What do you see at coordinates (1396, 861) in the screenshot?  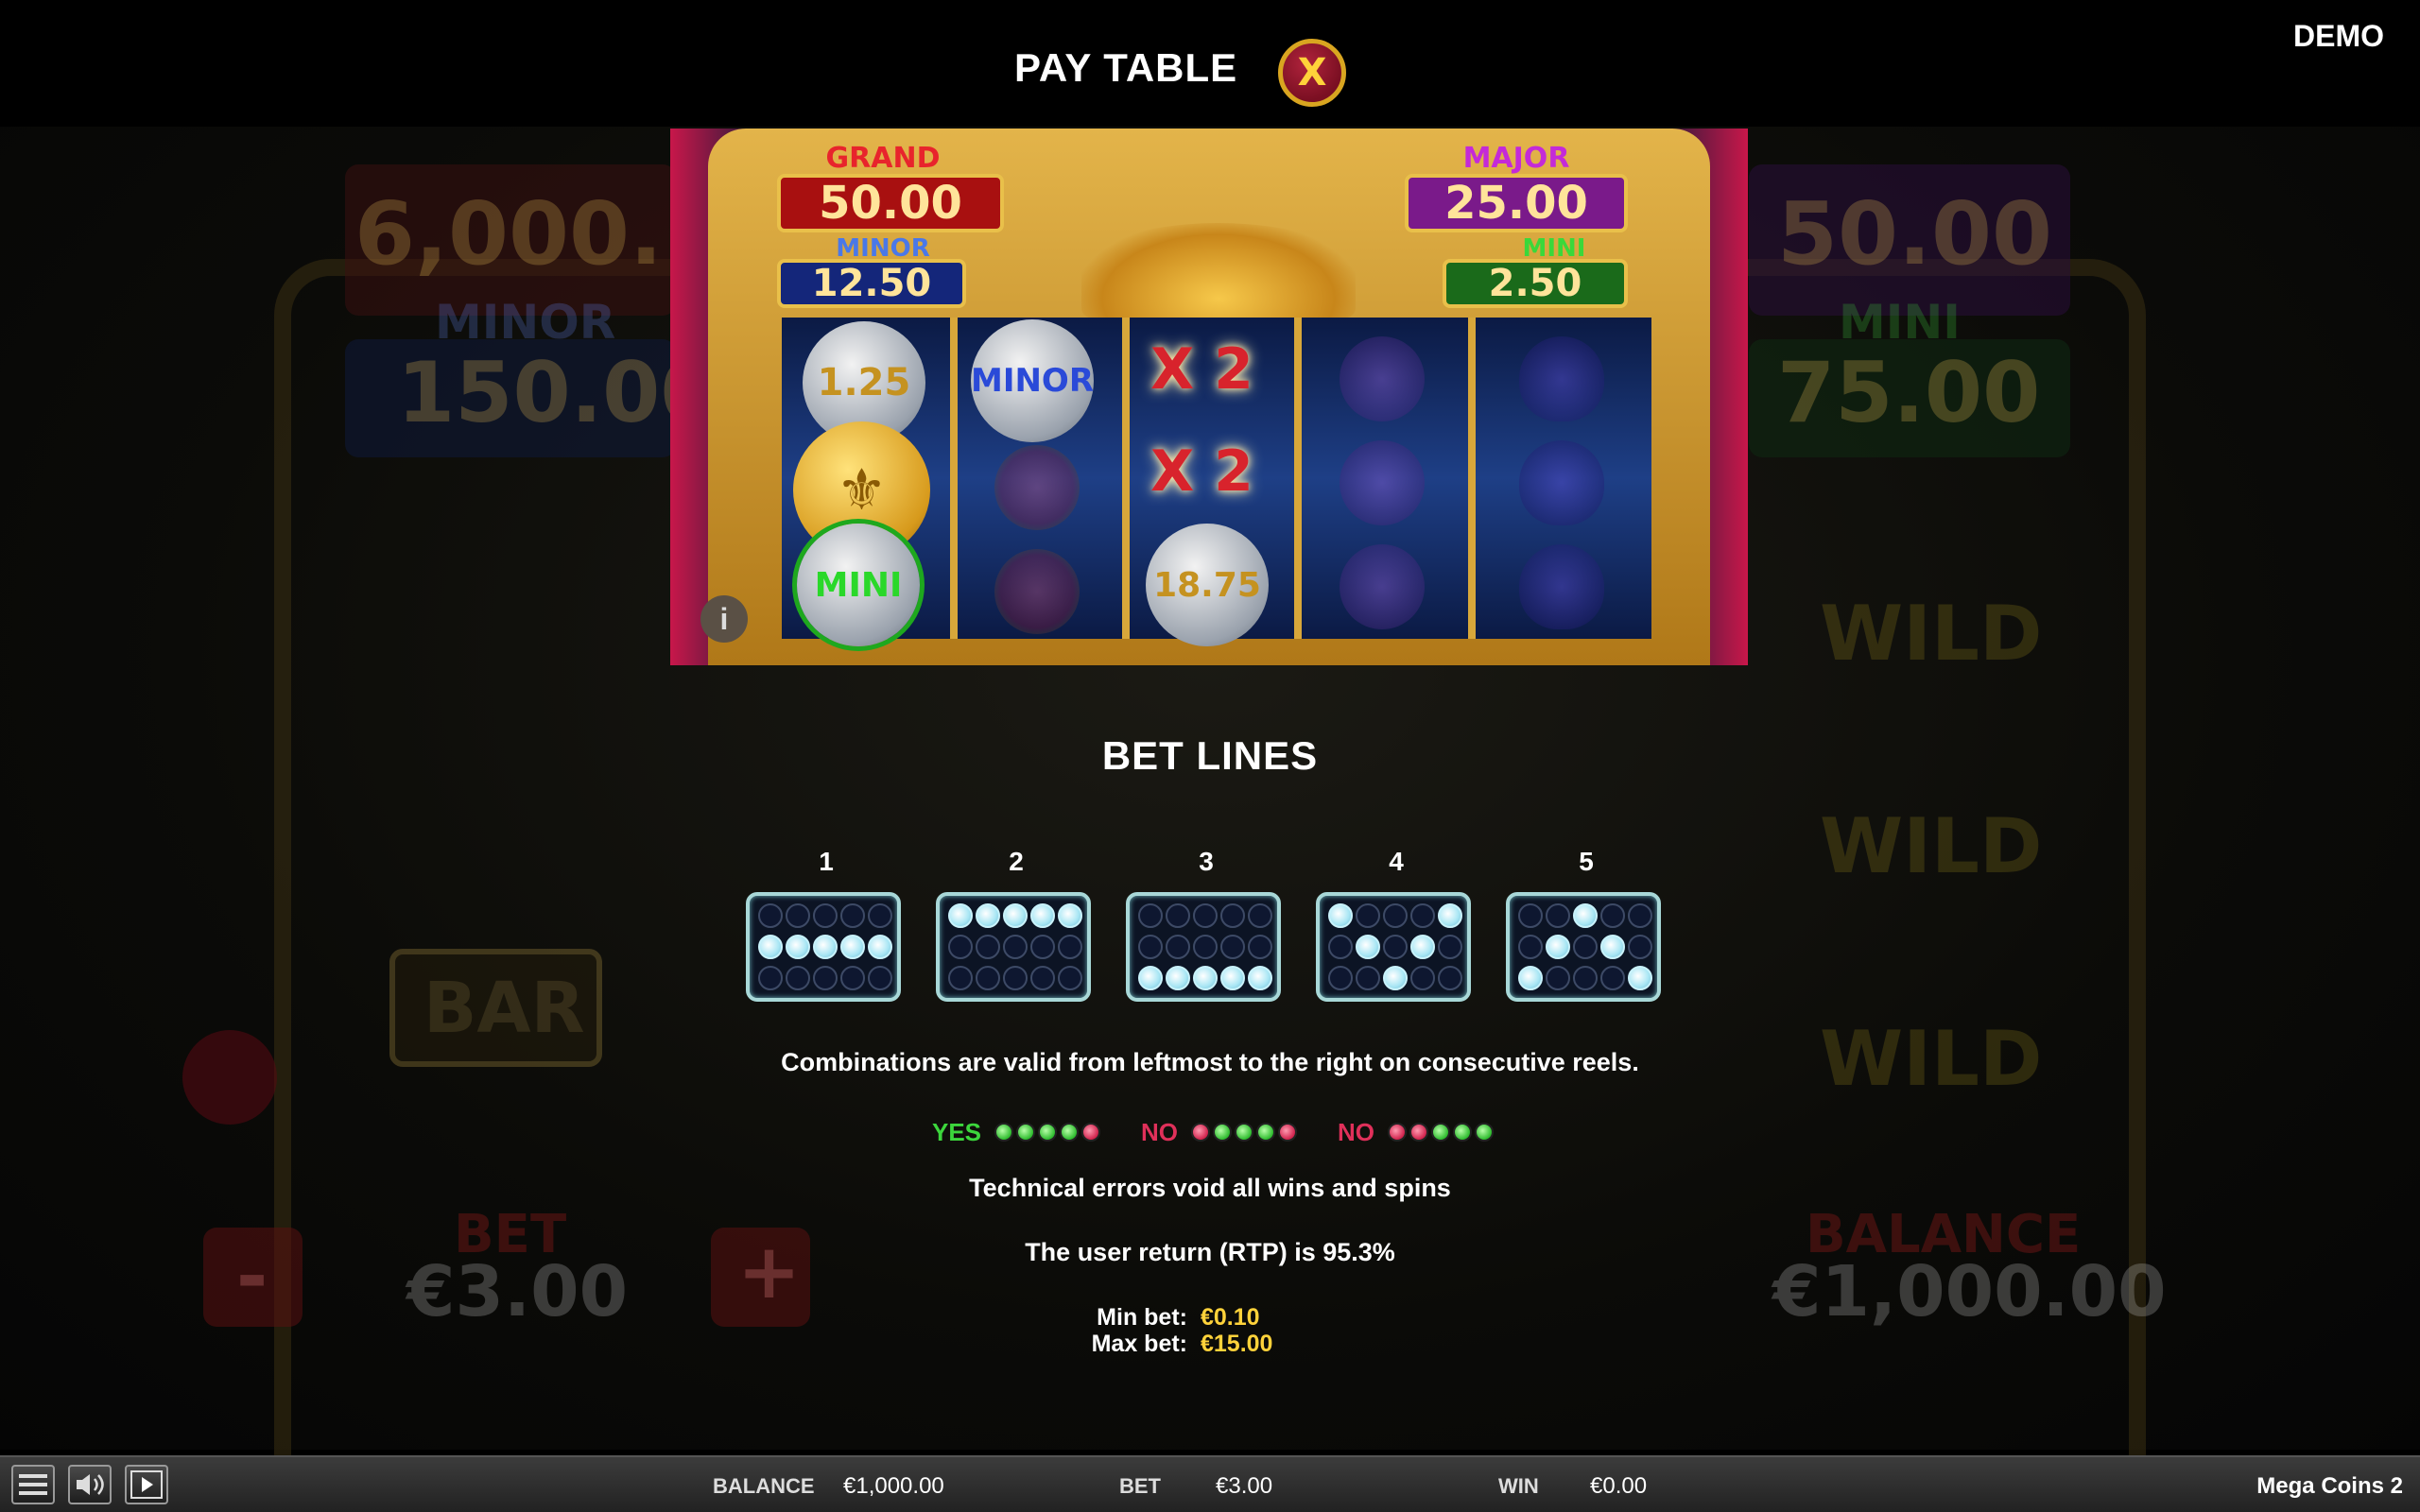 I see `bet-line-number: 4` at bounding box center [1396, 861].